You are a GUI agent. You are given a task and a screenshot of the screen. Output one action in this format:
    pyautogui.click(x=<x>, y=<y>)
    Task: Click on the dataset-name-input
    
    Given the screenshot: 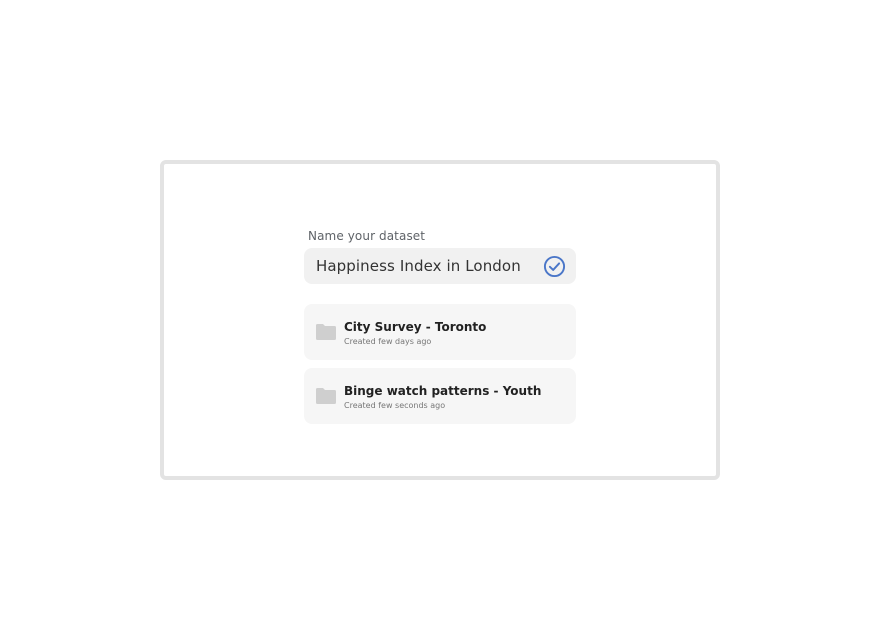 What is the action you would take?
    pyautogui.click(x=440, y=266)
    